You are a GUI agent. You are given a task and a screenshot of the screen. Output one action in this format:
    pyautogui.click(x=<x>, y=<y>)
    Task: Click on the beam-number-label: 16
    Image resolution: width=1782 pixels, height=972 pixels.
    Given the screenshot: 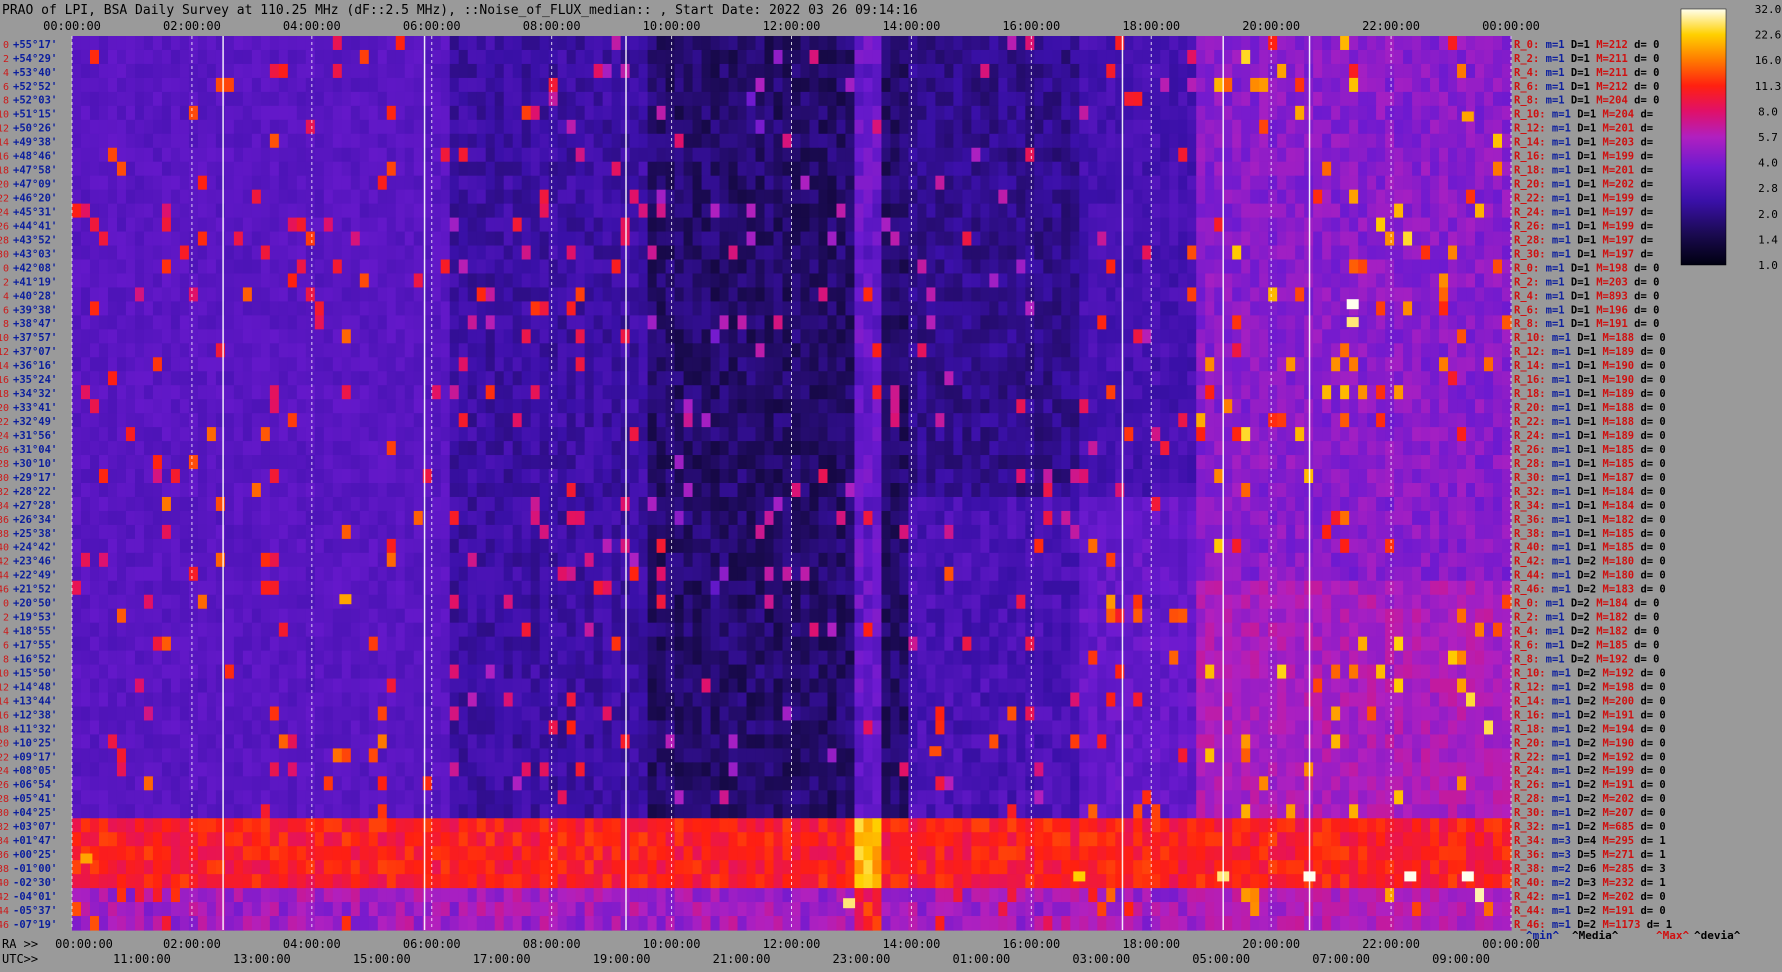 What is the action you would take?
    pyautogui.click(x=4, y=380)
    